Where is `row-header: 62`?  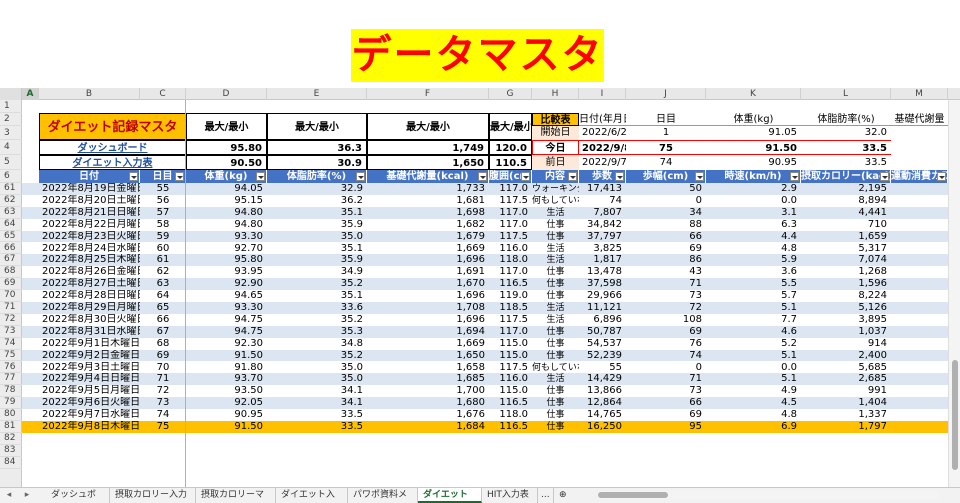
row-header: 62 is located at coordinates (11, 201).